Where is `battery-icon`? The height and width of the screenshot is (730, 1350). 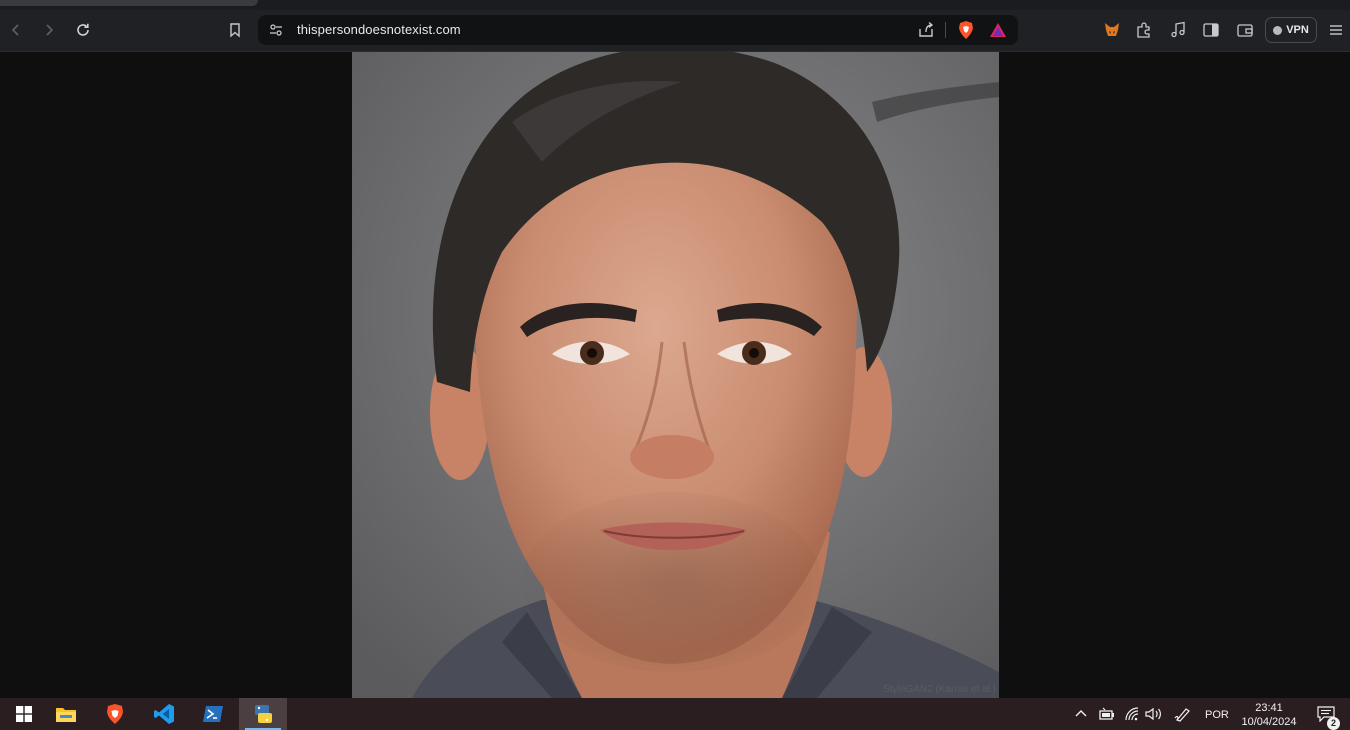 battery-icon is located at coordinates (1106, 713).